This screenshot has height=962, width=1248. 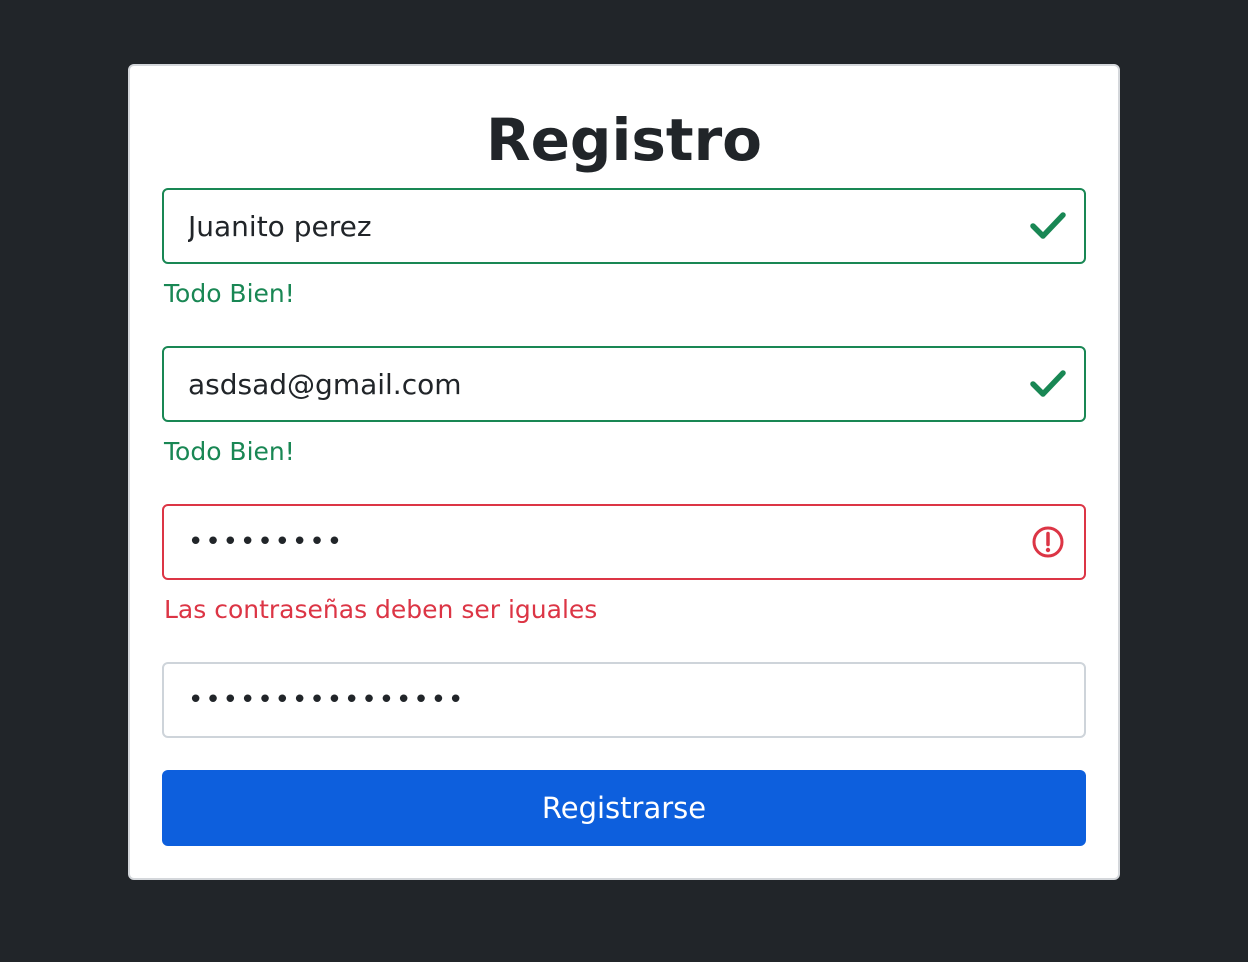 I want to click on confirm-password-input, so click(x=624, y=700).